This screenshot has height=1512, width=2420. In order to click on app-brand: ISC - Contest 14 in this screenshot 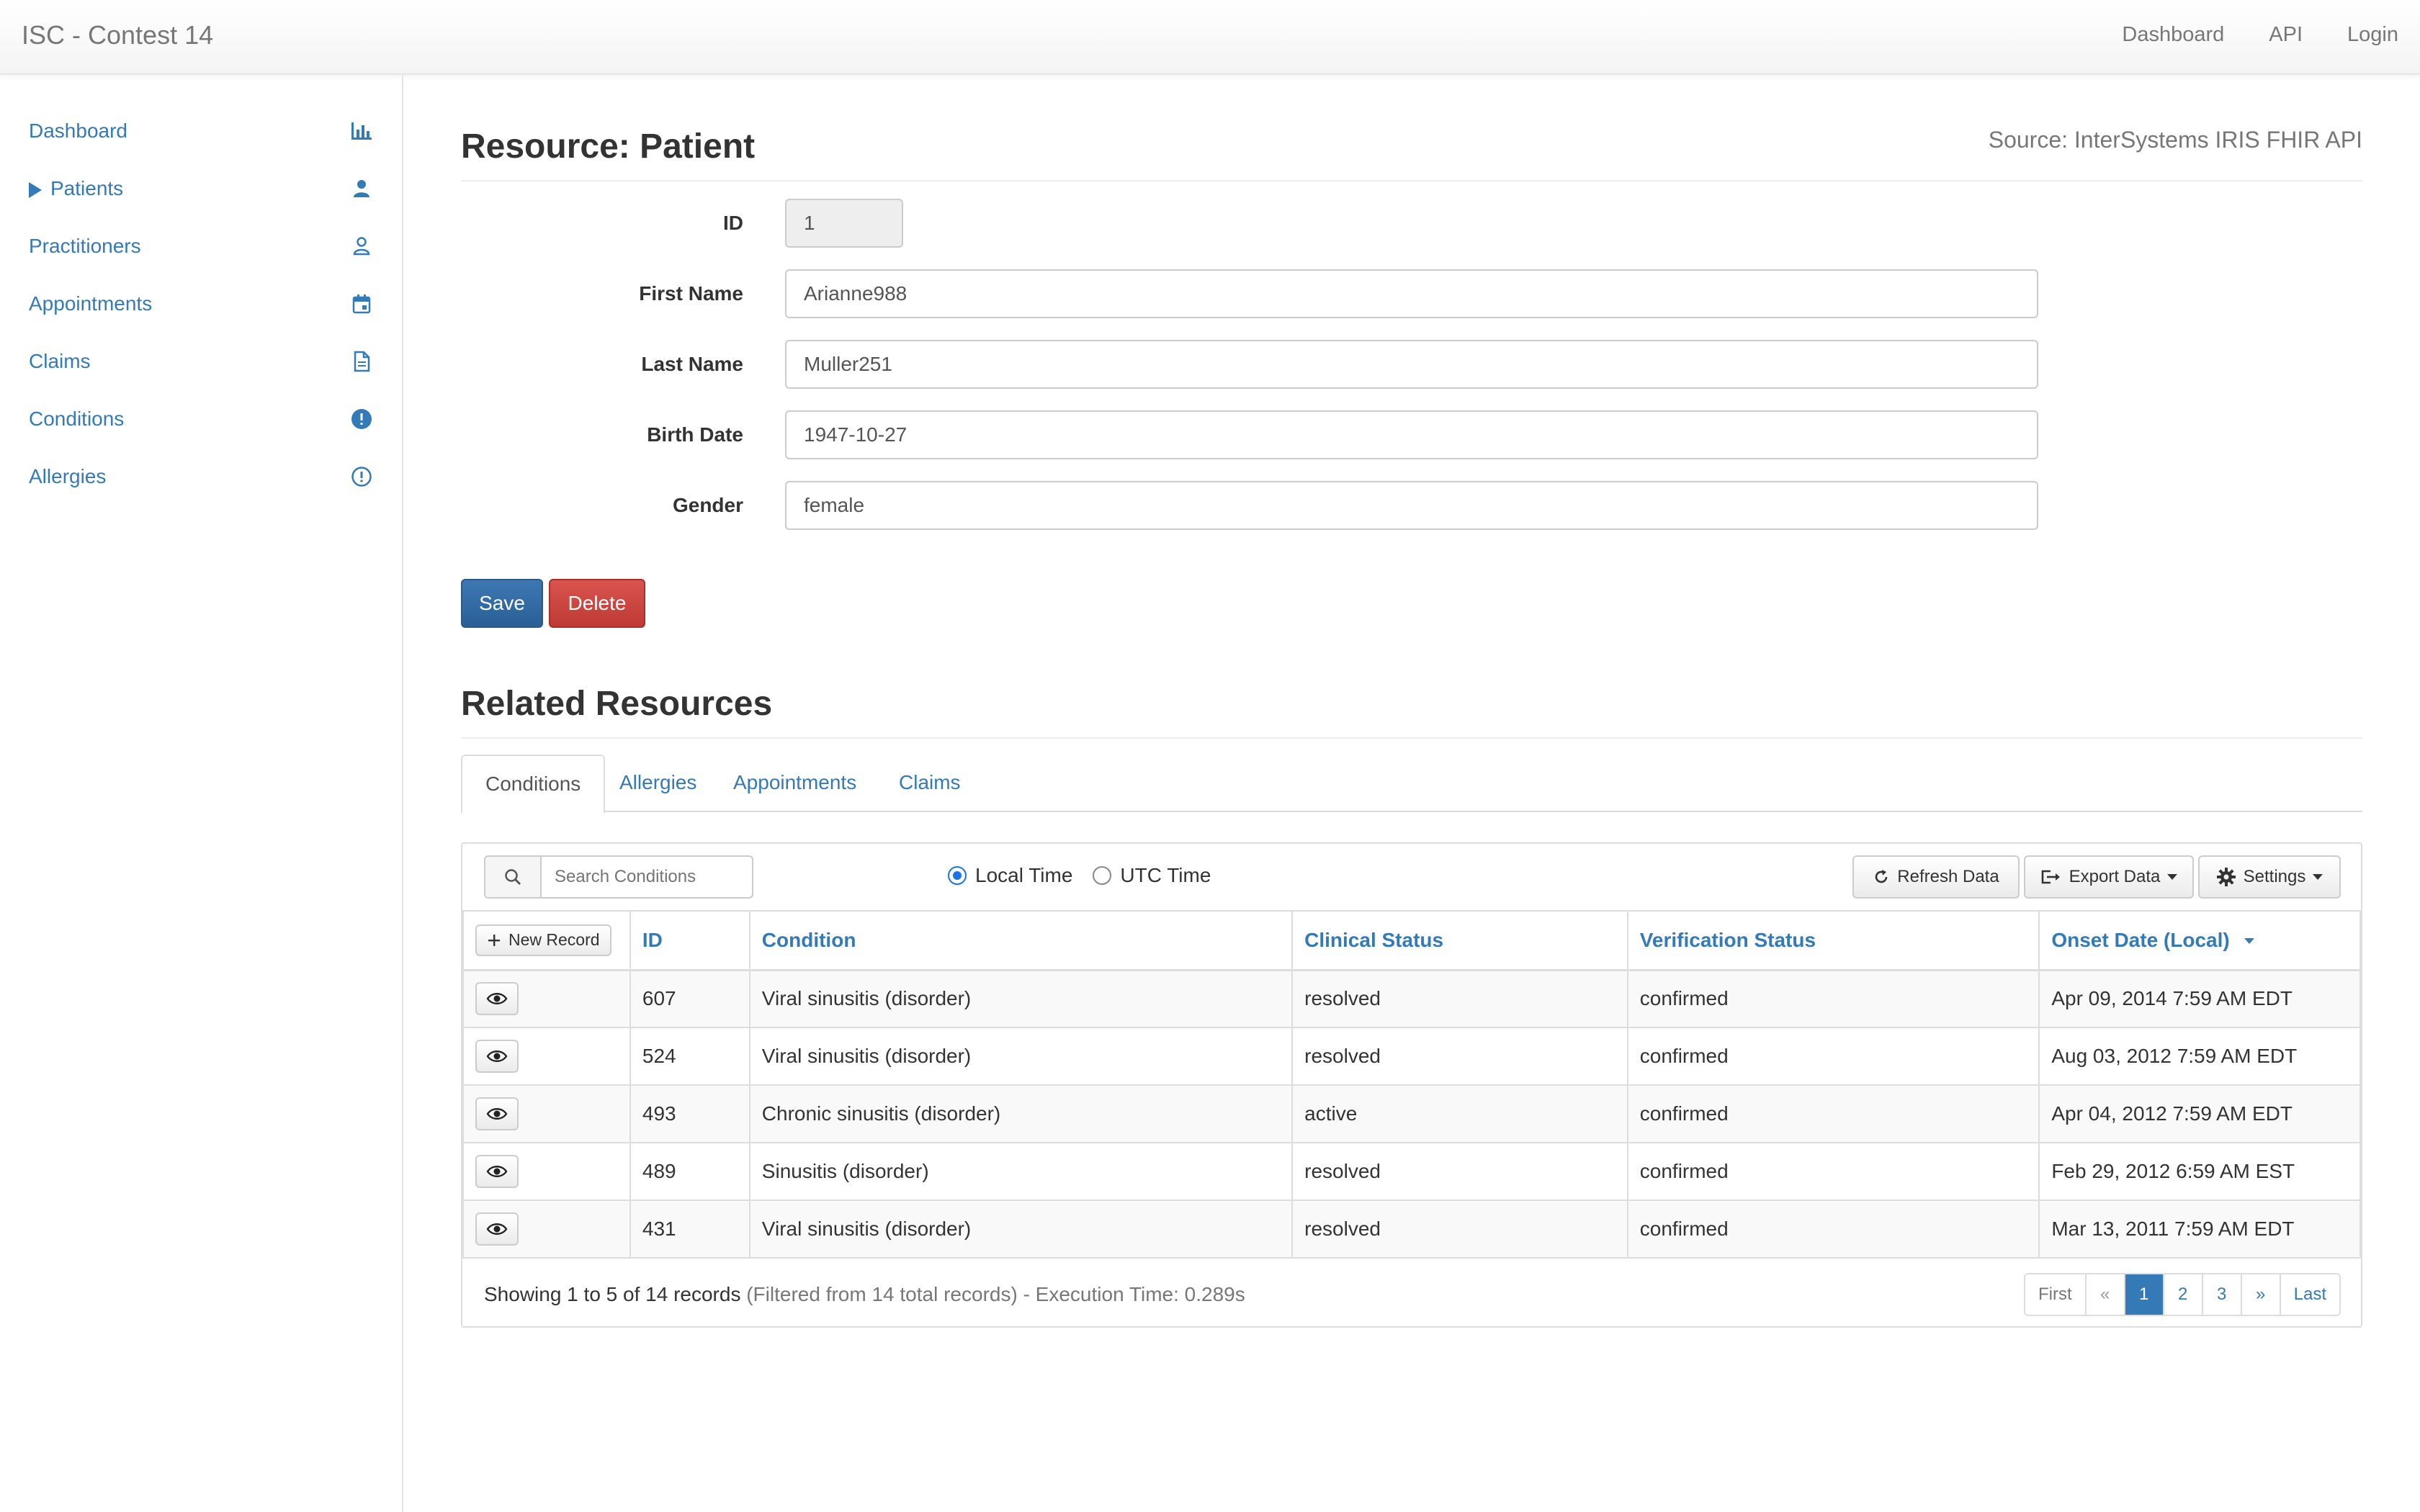, I will do `click(118, 35)`.